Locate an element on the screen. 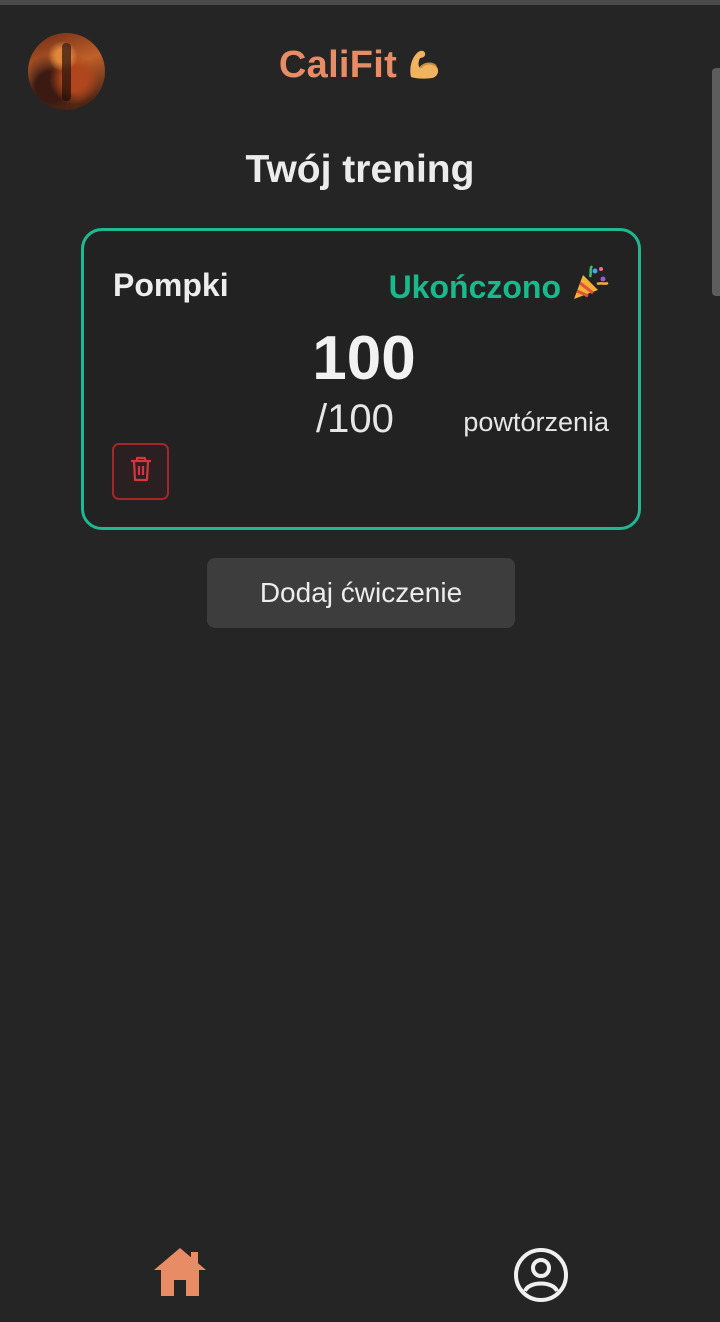  add-exercise-button: Dodaj ćwiczenie is located at coordinates (361, 593).